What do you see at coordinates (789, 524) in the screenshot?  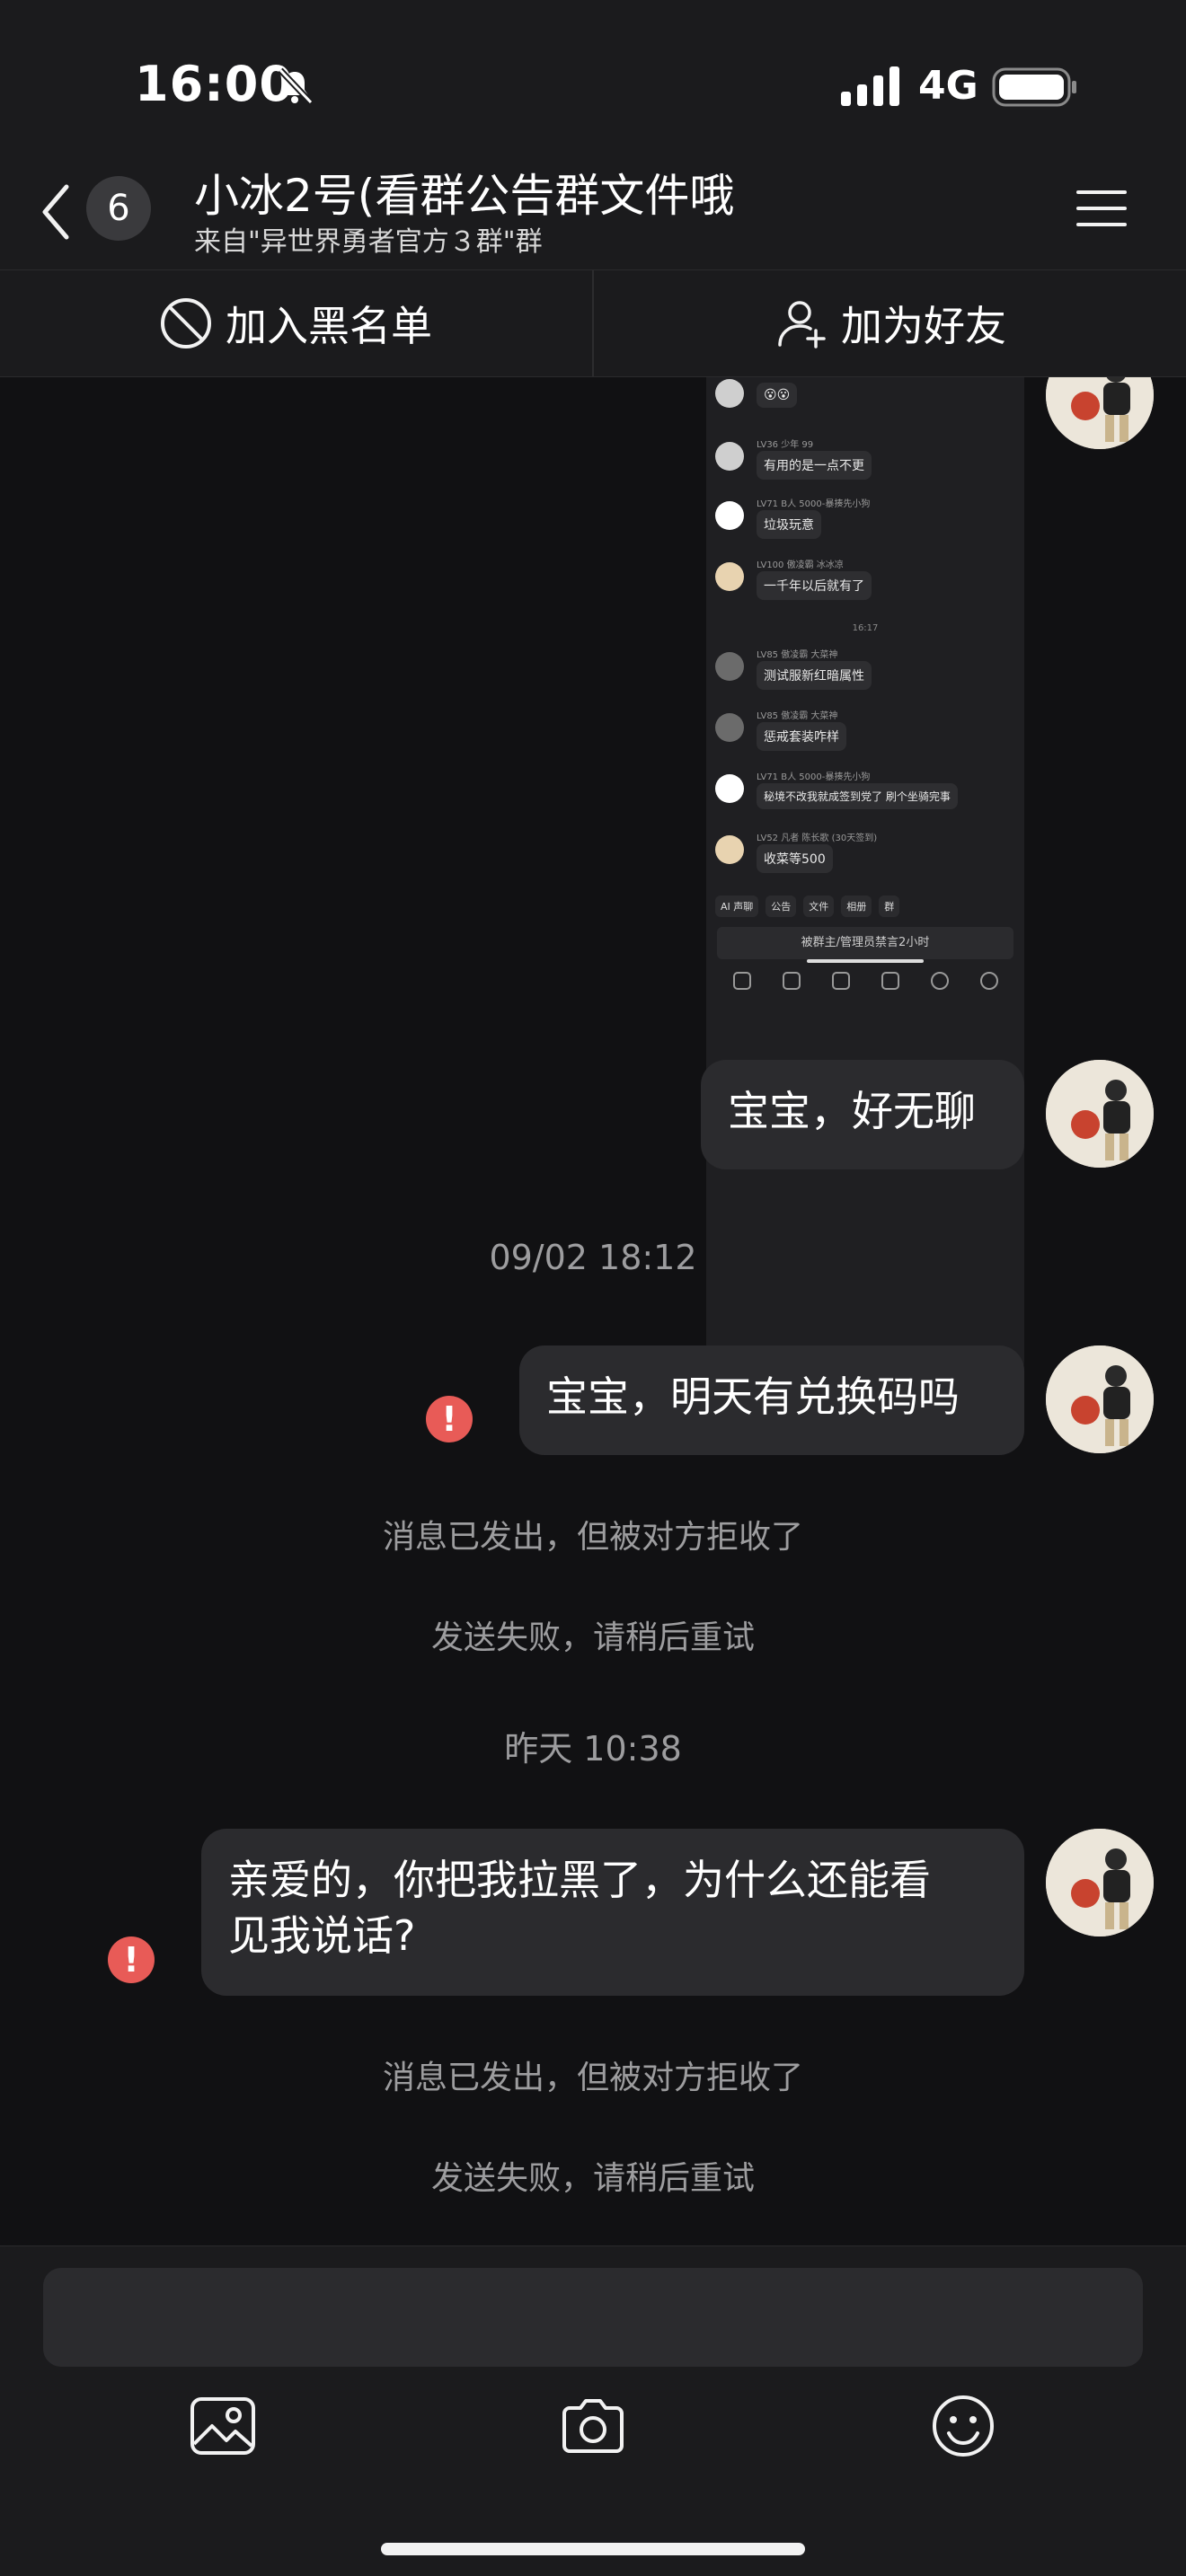 I see `mini-bubble: 垃圾玩意` at bounding box center [789, 524].